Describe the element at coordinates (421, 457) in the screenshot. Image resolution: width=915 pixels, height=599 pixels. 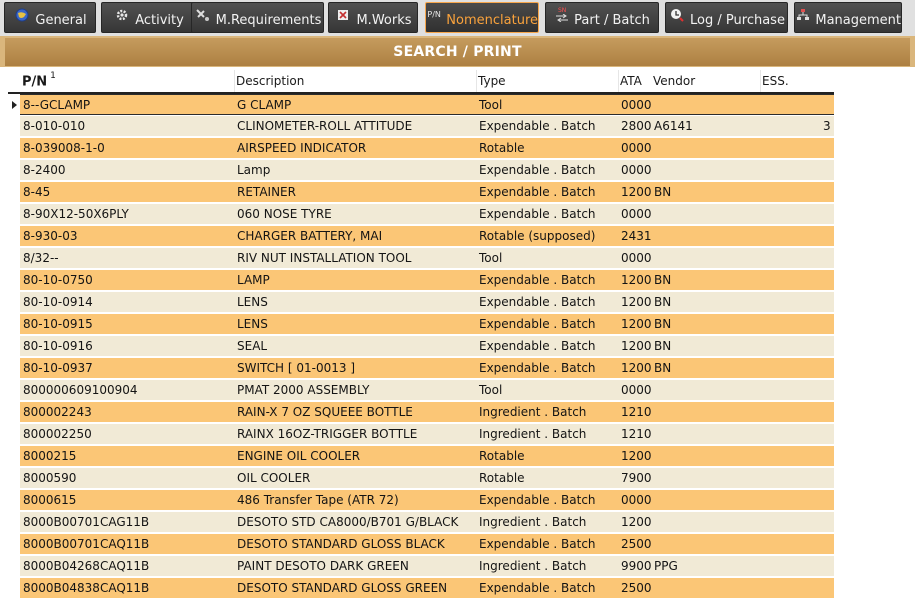
I see `table-row: 8000215 ENGINE OIL COOLER Rotable 1200` at that location.